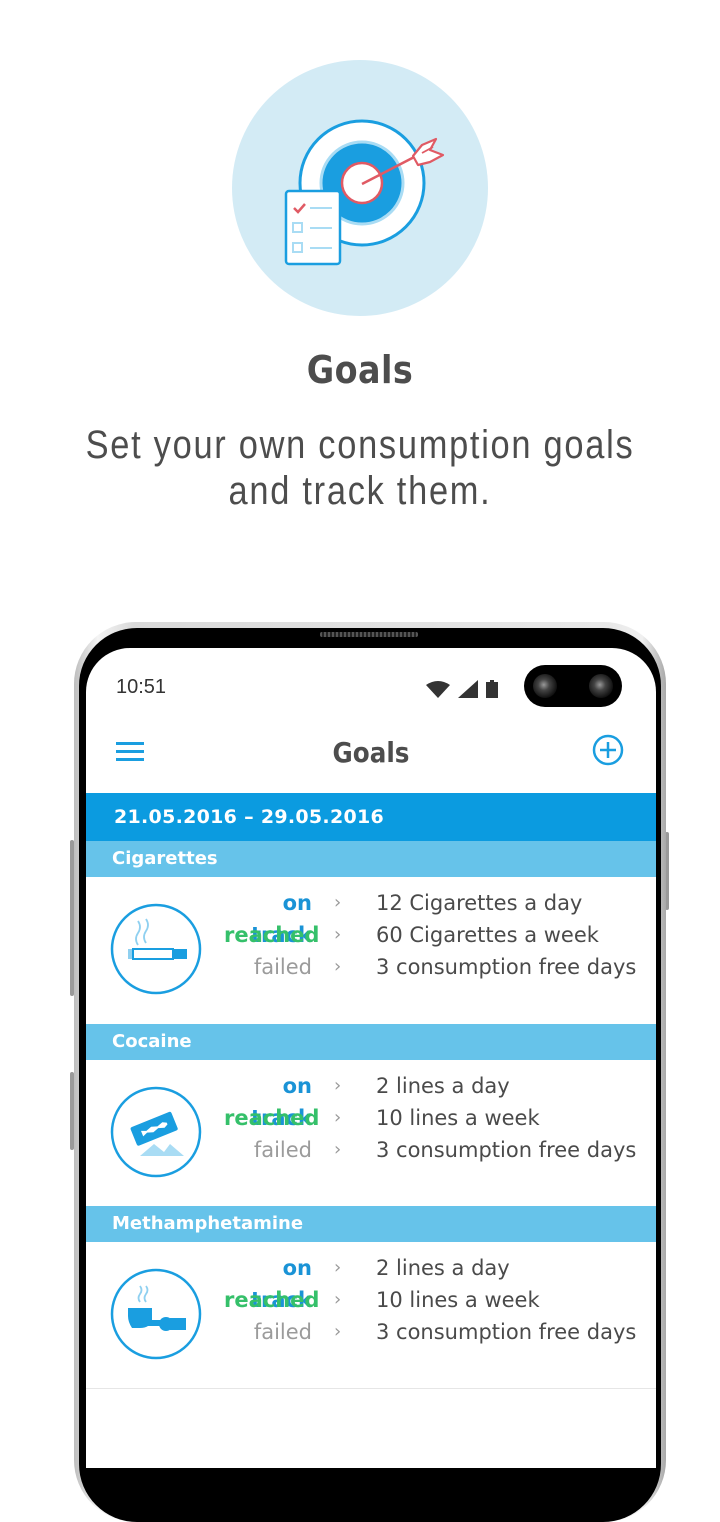 This screenshot has width=720, height=1522. Describe the element at coordinates (371, 1224) in the screenshot. I see `section-header-methamphetamine: Methamphetamine` at that location.